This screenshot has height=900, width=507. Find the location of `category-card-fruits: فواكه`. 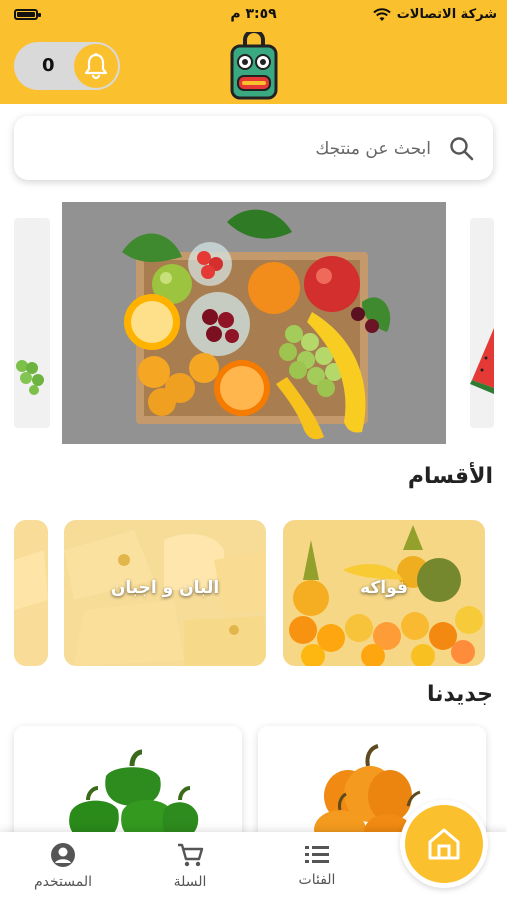

category-card-fruits: فواكه is located at coordinates (384, 593).